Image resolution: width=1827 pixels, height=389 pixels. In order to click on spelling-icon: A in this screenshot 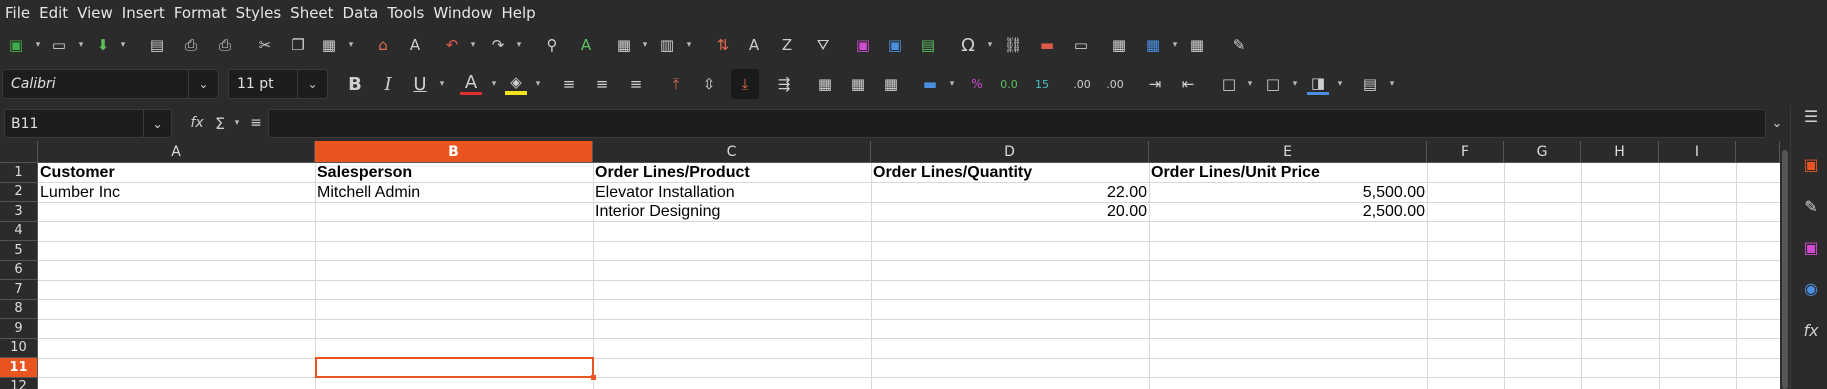, I will do `click(586, 45)`.